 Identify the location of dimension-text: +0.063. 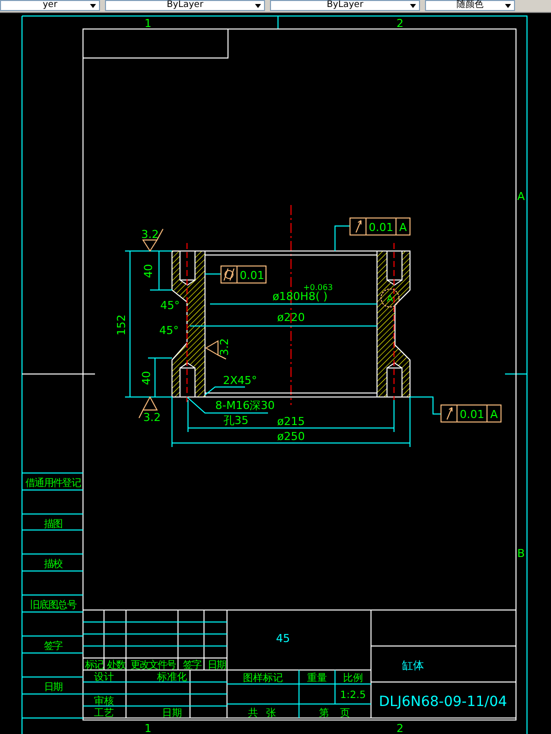
(318, 287).